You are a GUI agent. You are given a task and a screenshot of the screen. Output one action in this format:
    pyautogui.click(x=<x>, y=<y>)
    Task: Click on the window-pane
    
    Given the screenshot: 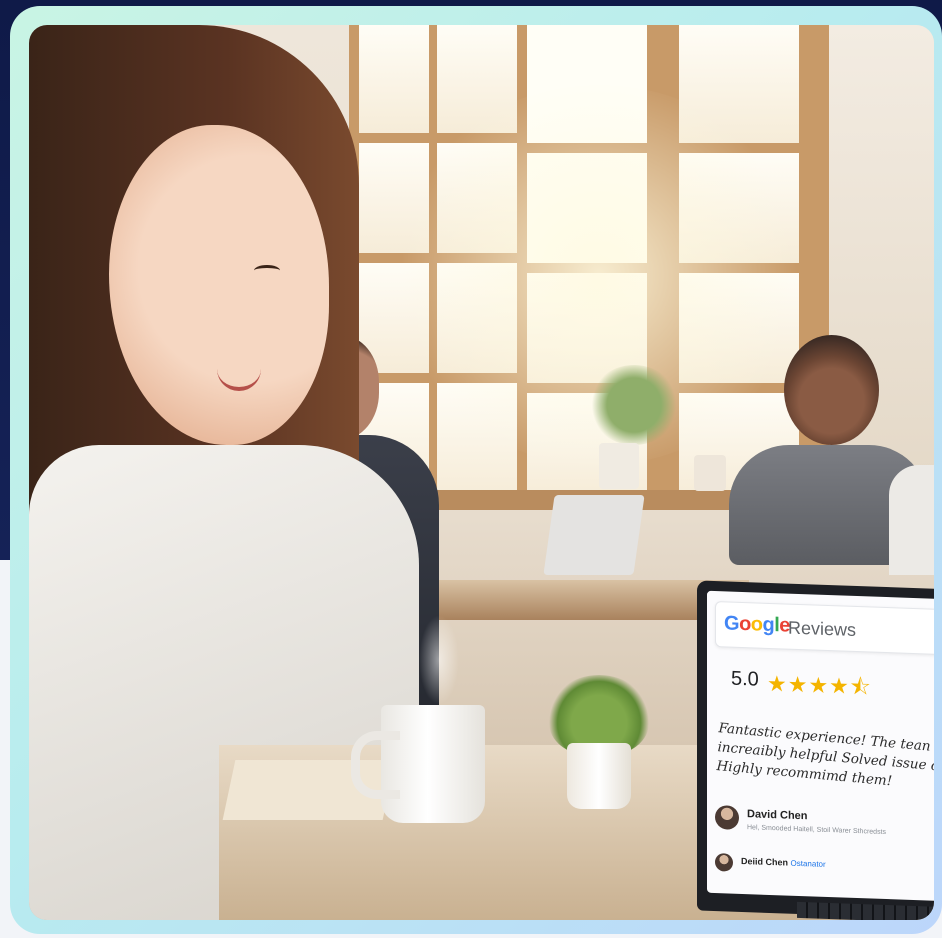 What is the action you would take?
    pyautogui.click(x=394, y=79)
    